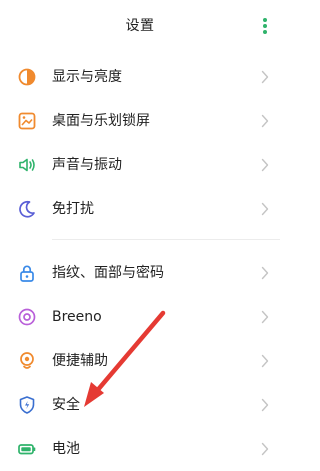 The width and height of the screenshot is (320, 471). I want to click on display-brightness-icon, so click(27, 77).